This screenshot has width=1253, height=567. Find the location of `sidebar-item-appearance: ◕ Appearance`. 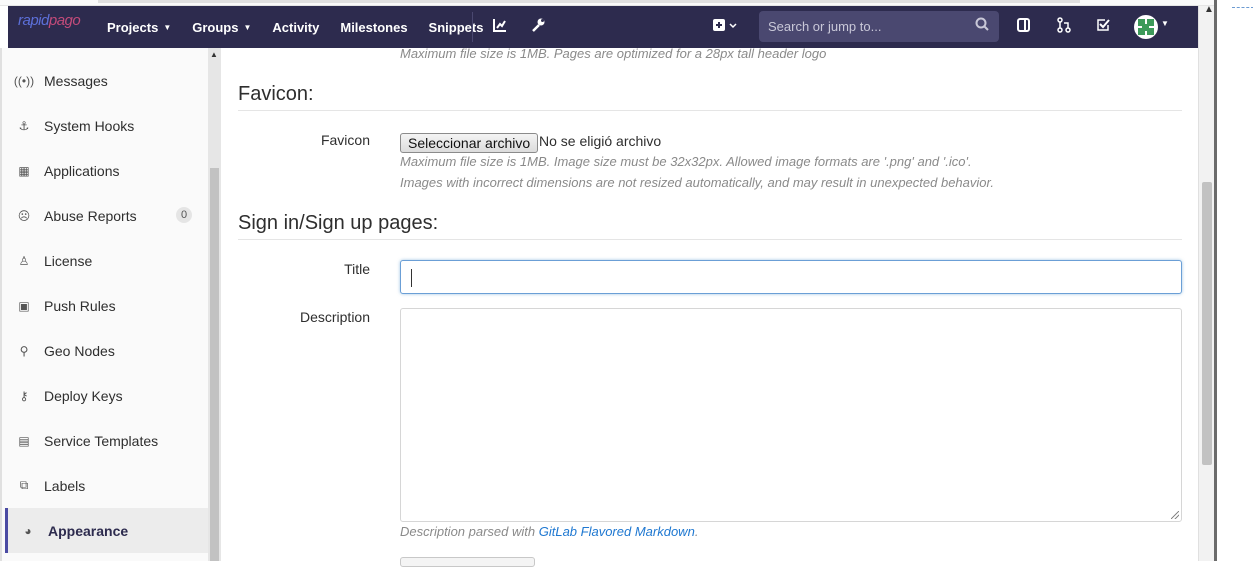

sidebar-item-appearance: ◕ Appearance is located at coordinates (106, 530).